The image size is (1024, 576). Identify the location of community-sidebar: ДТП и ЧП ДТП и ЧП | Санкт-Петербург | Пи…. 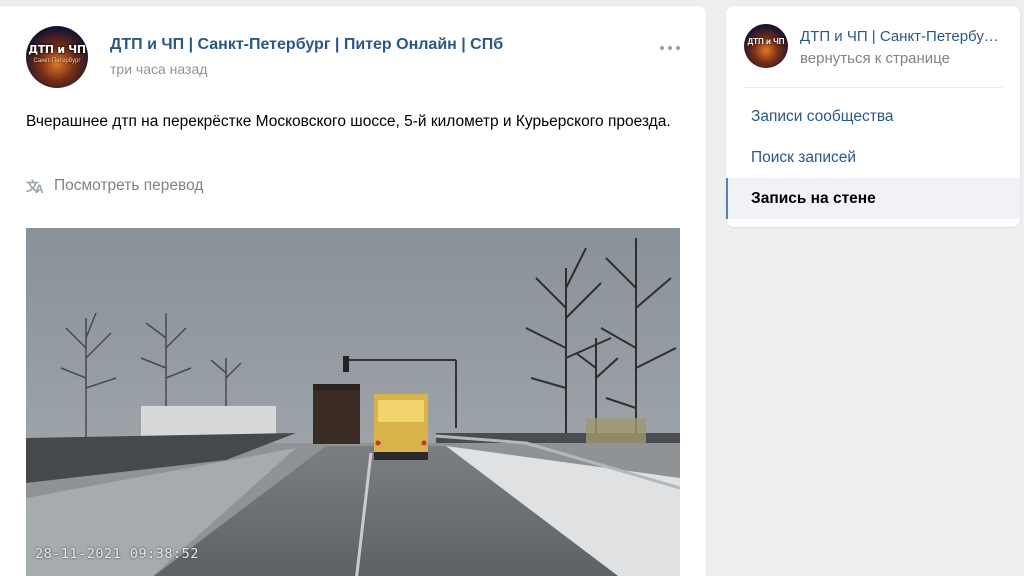
(873, 116).